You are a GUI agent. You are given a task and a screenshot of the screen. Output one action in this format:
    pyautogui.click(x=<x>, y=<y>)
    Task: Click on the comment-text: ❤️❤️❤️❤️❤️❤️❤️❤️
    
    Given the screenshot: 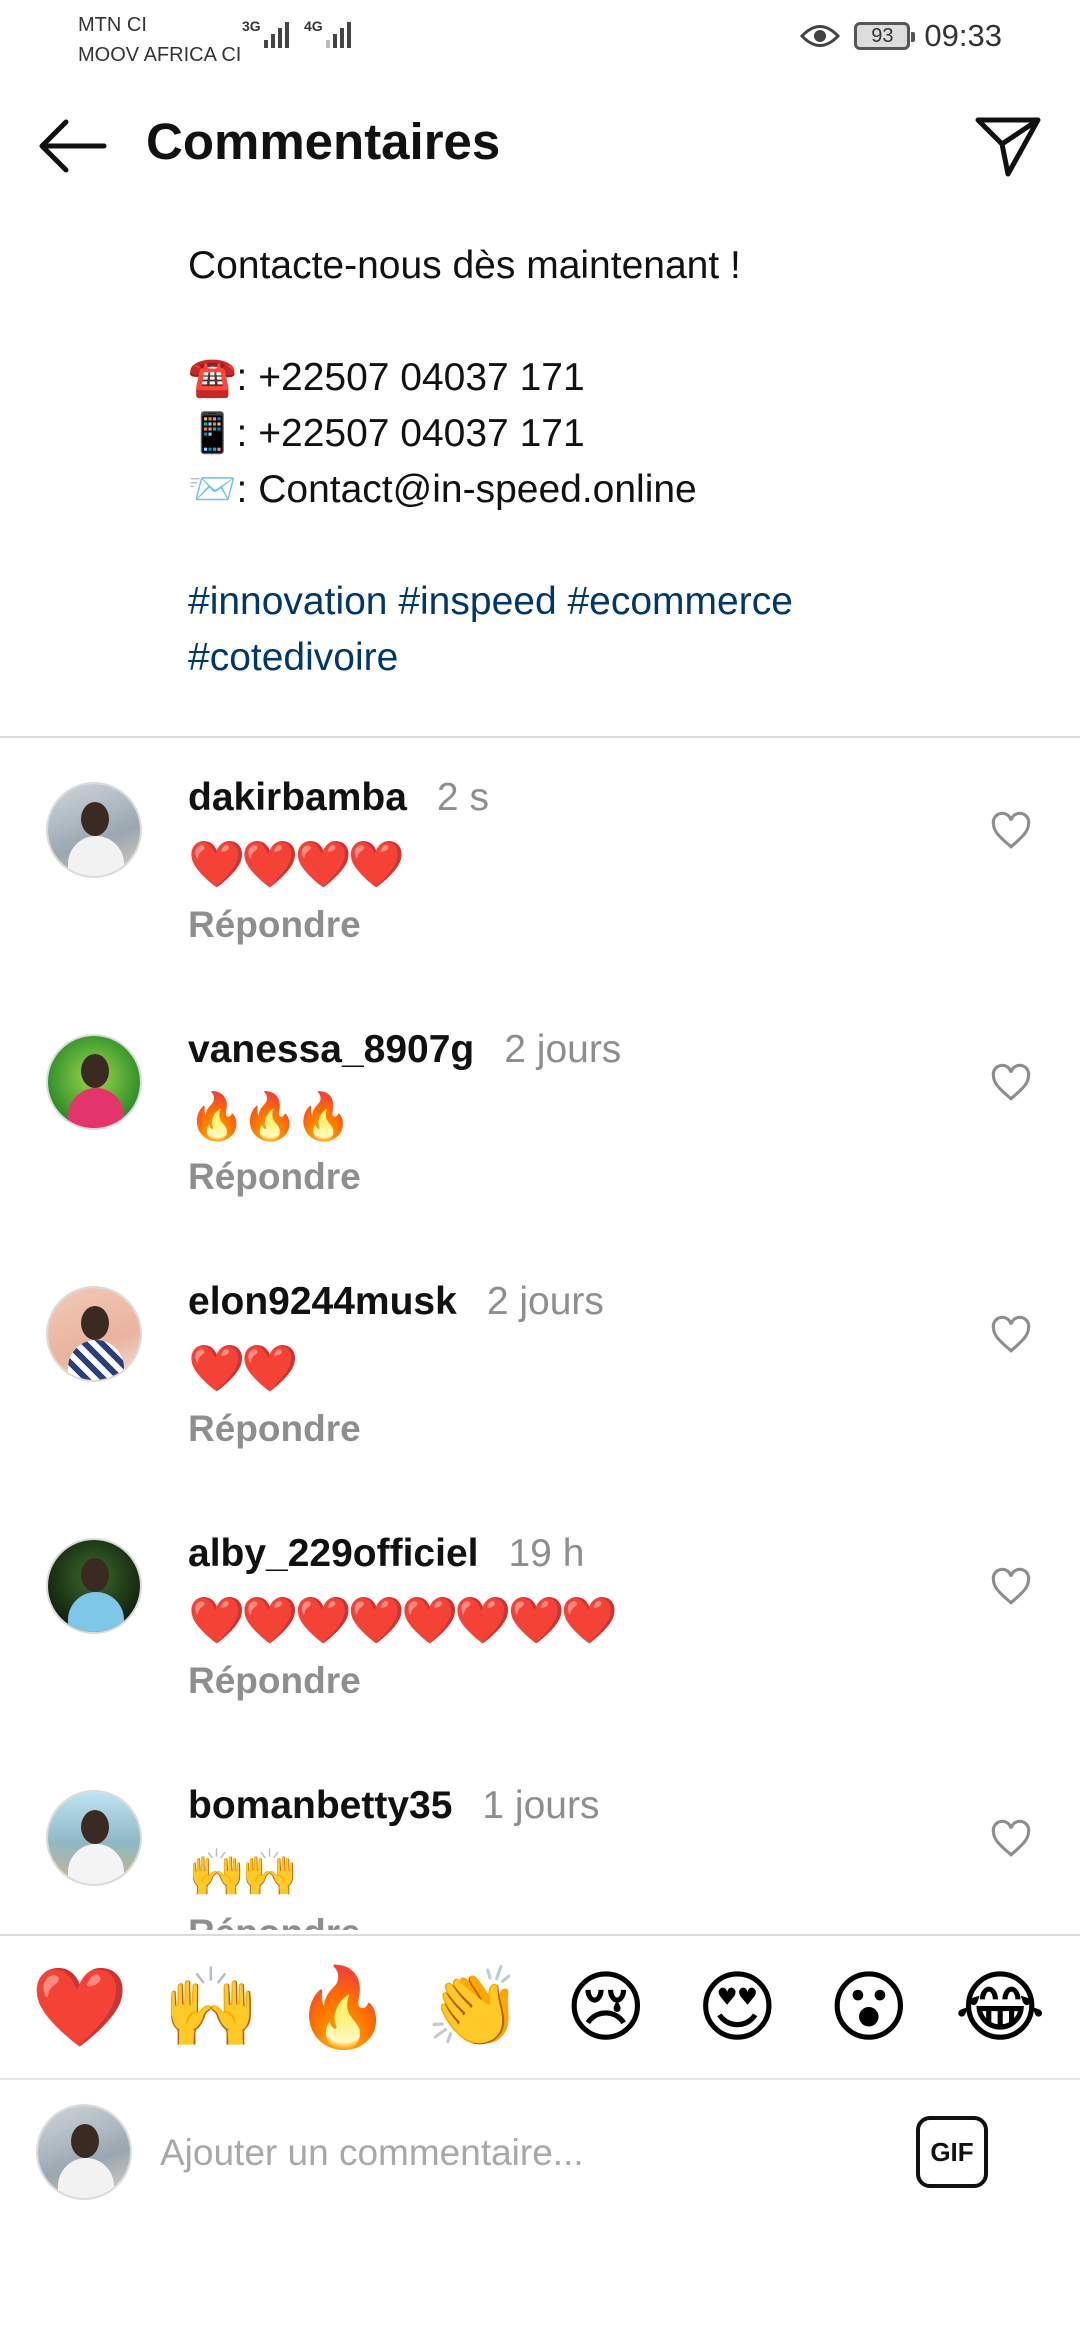 What is the action you would take?
    pyautogui.click(x=403, y=1620)
    